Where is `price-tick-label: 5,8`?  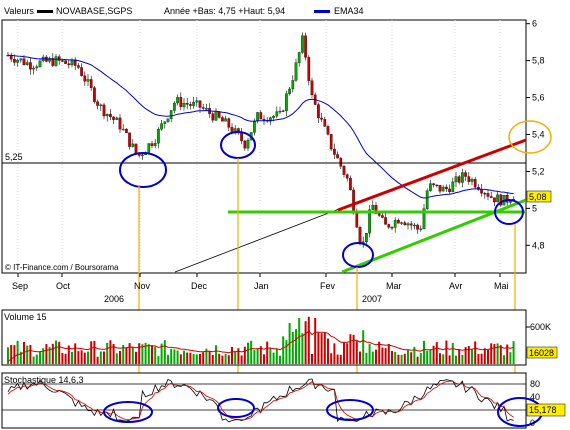
price-tick-label: 5,8 is located at coordinates (538, 61).